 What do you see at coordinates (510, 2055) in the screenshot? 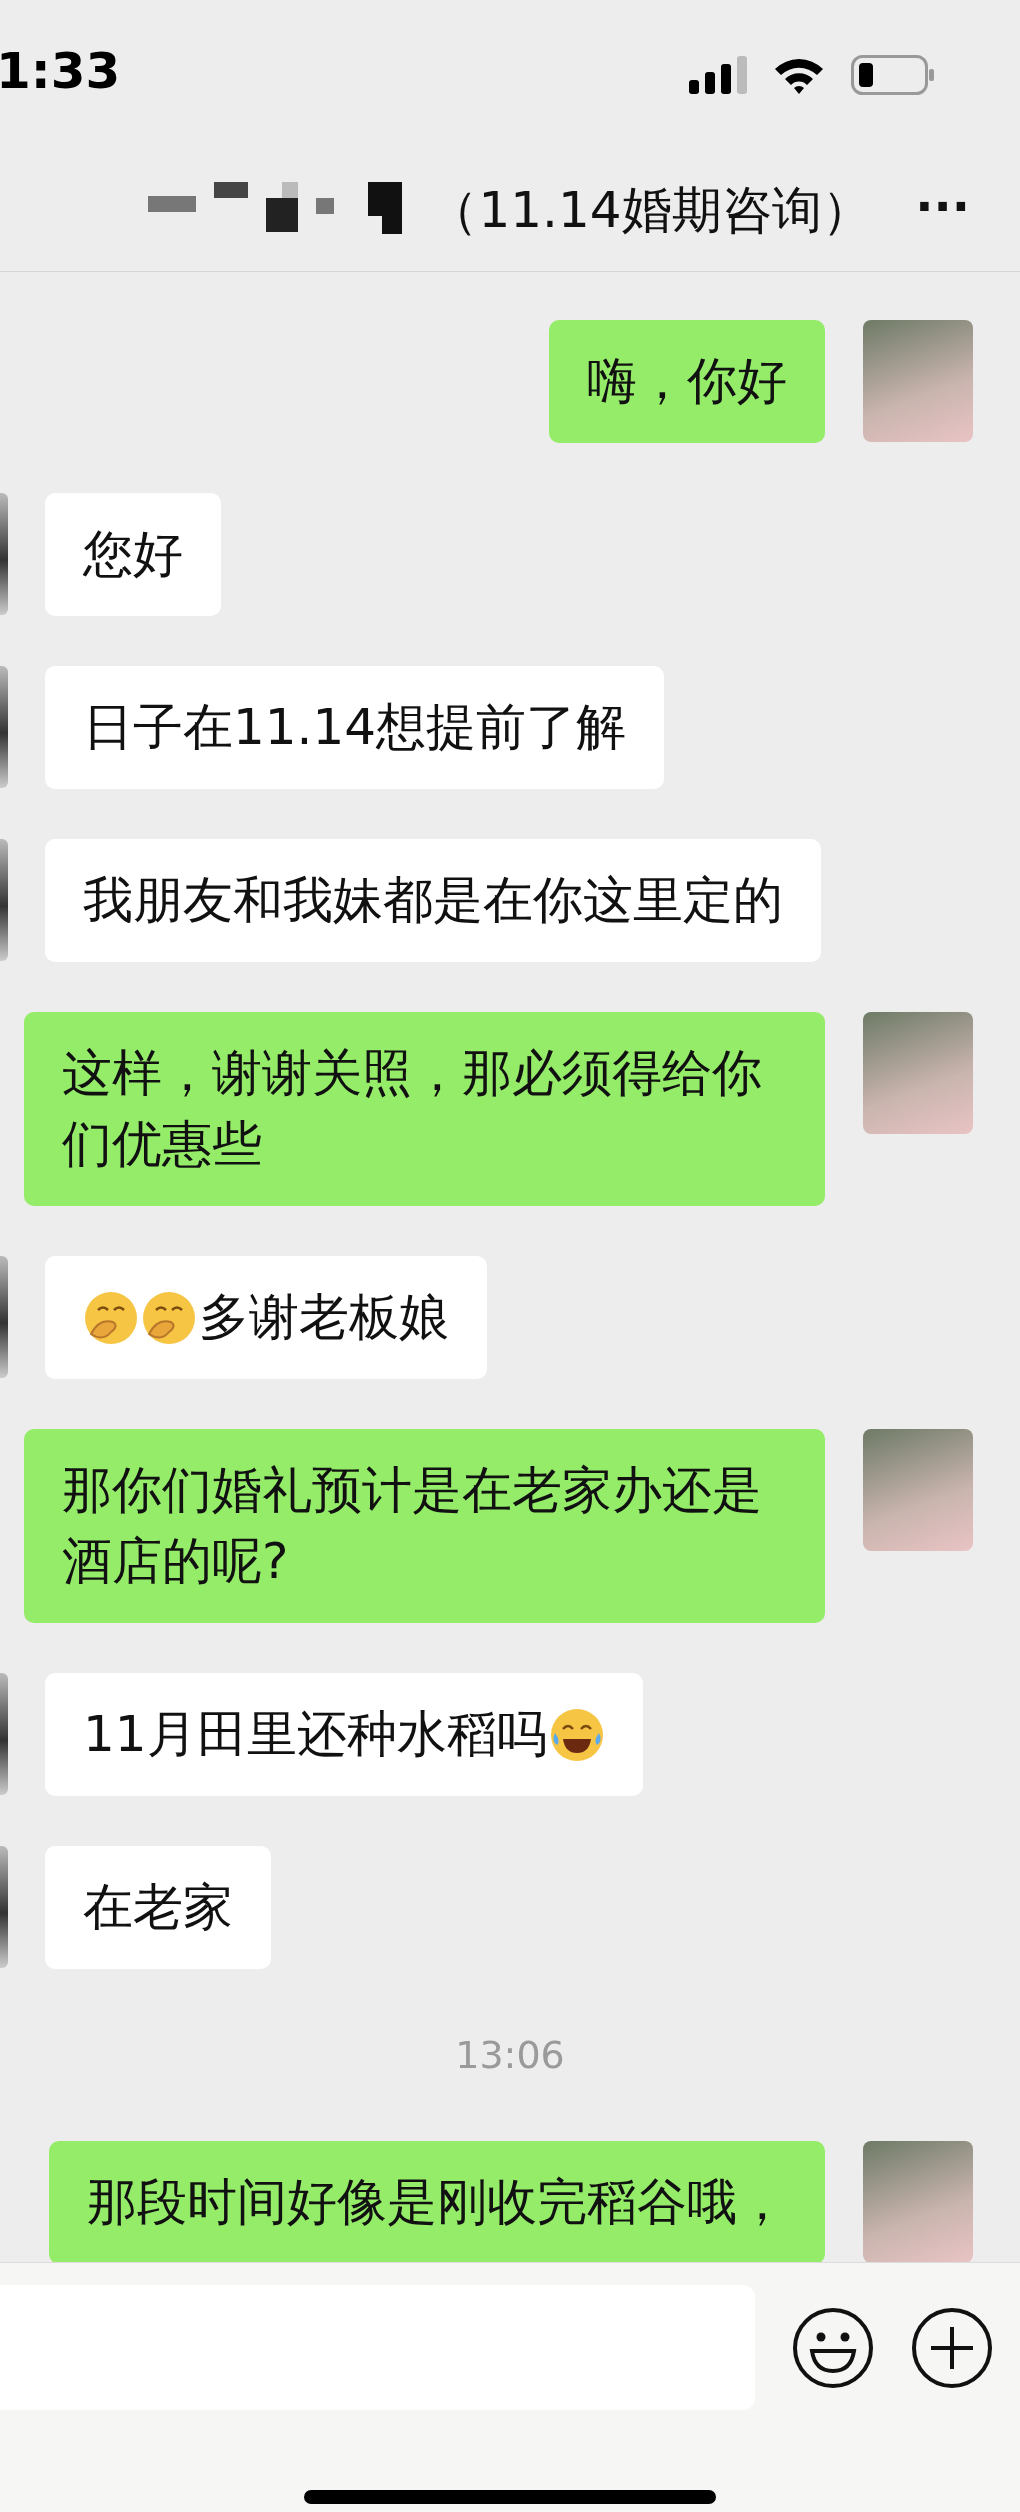
I see `message-timestamp: 13:06` at bounding box center [510, 2055].